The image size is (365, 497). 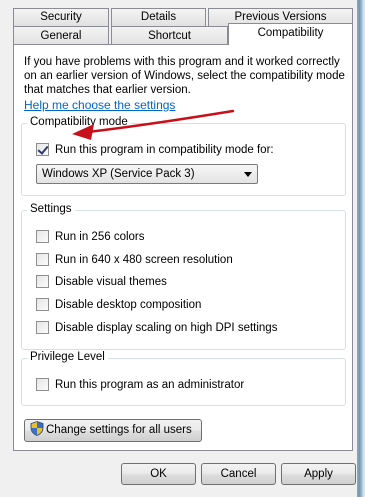 What do you see at coordinates (144, 259) in the screenshot?
I see `setting-640x480-label: Run in 640 x 480 screen resolution` at bounding box center [144, 259].